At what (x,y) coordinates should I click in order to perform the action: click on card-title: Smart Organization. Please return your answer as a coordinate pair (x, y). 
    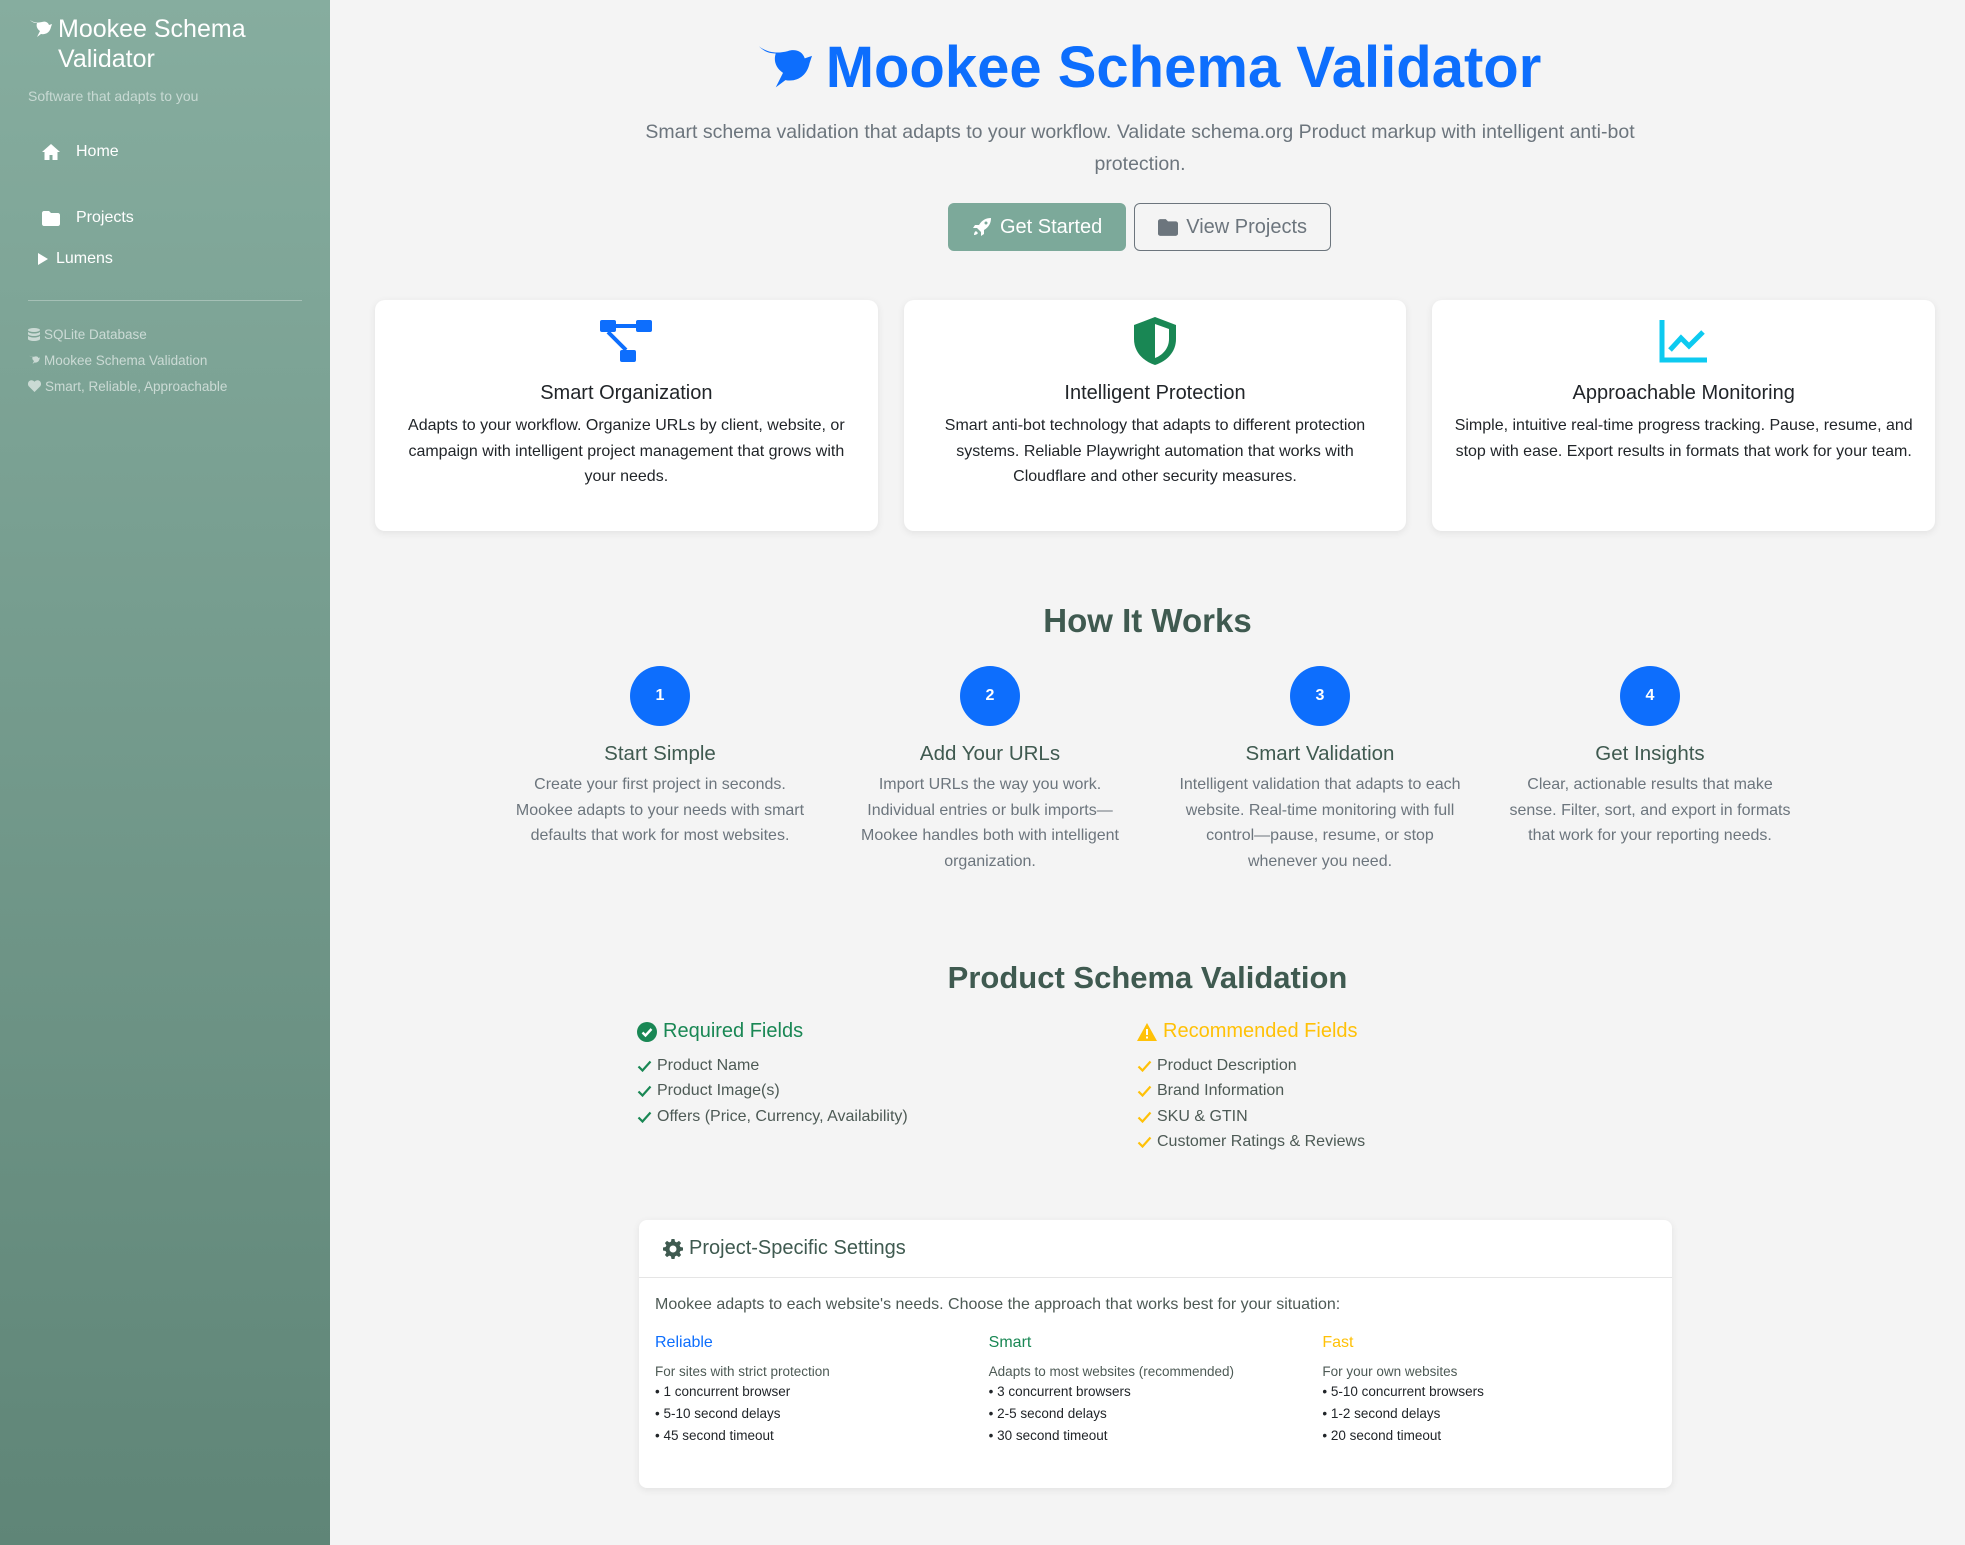
    Looking at the image, I should click on (626, 393).